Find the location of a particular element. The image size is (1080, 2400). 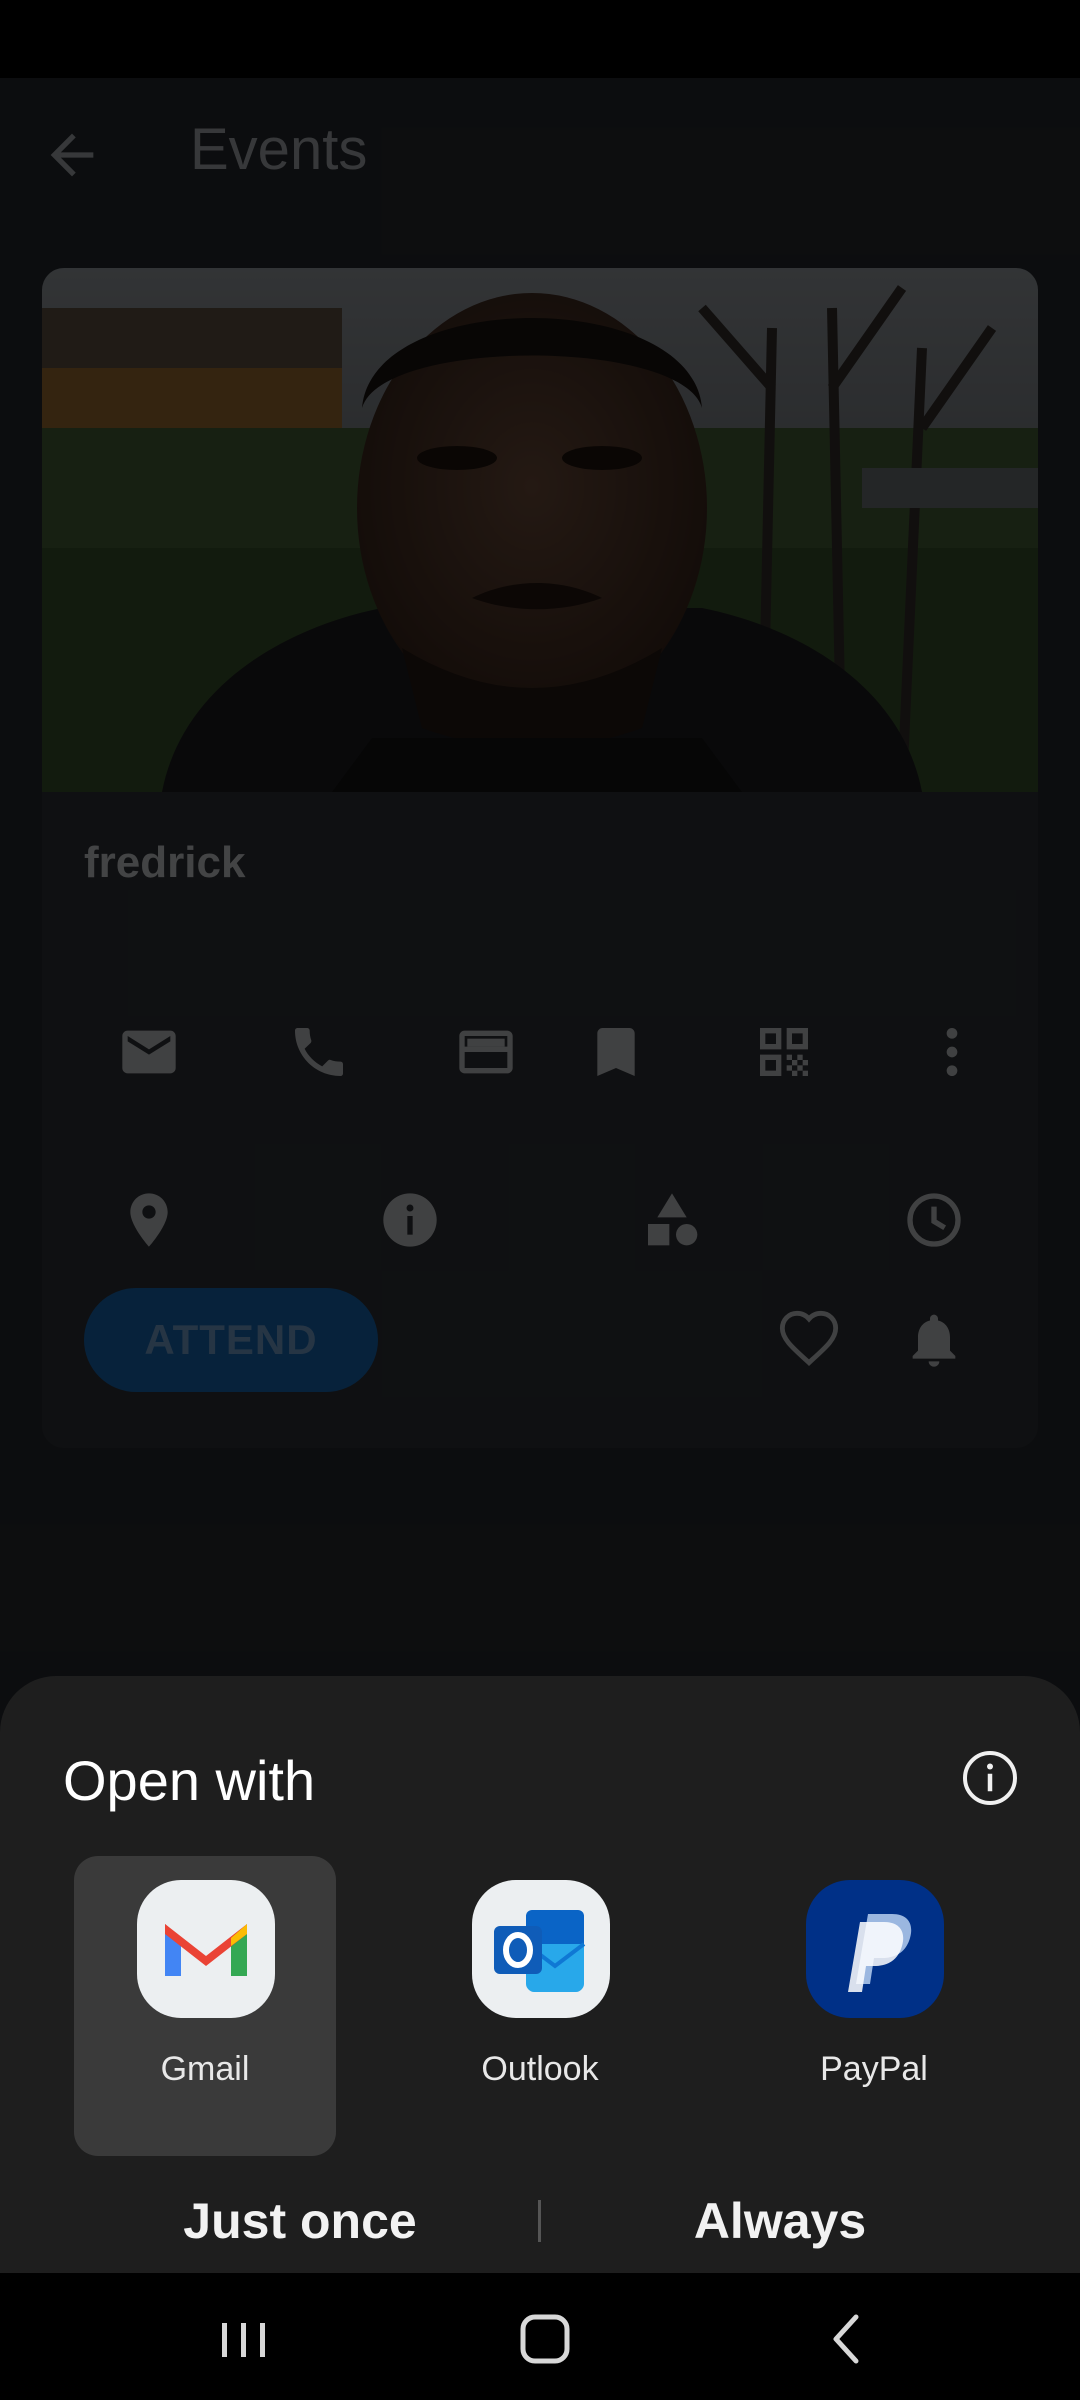

paypal-icon is located at coordinates (875, 1949).